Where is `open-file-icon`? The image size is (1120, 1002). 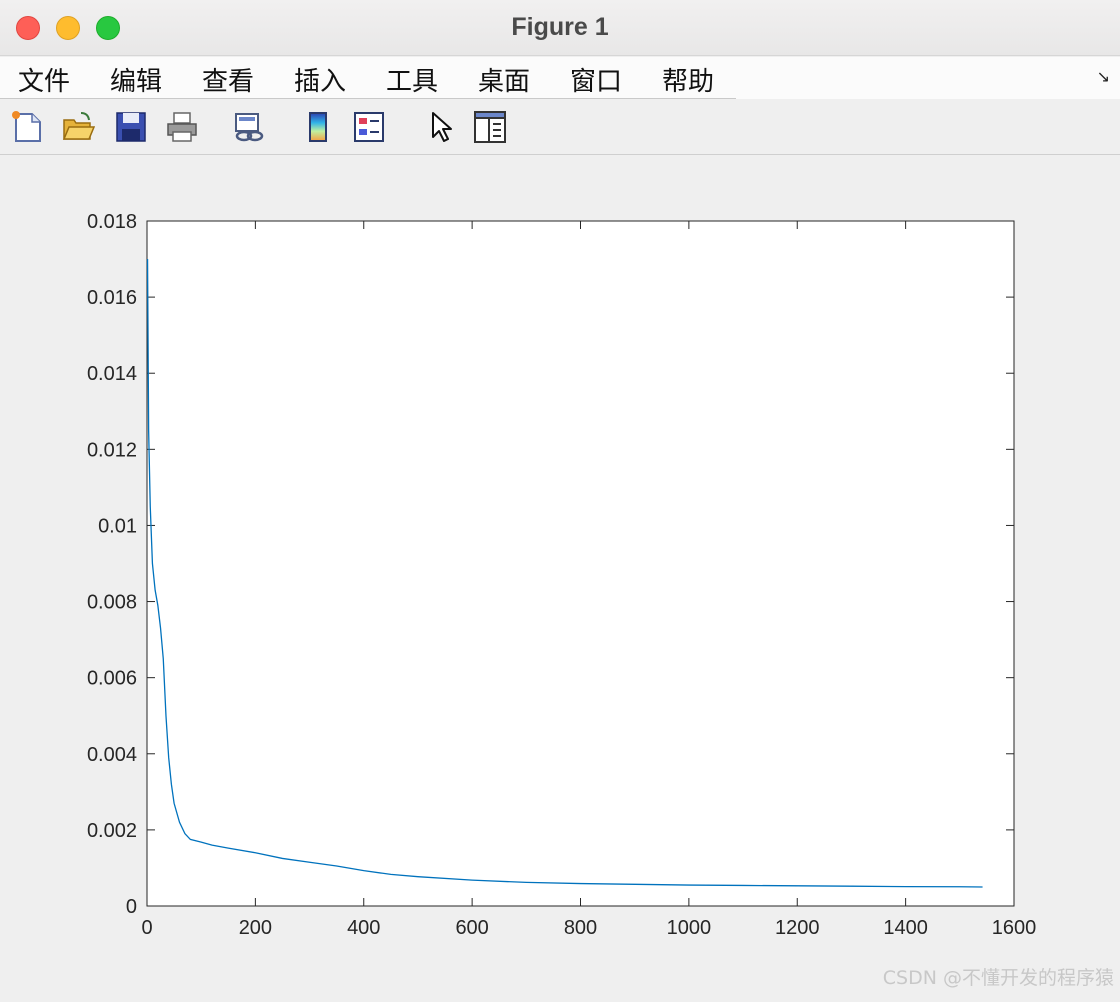 open-file-icon is located at coordinates (78, 127).